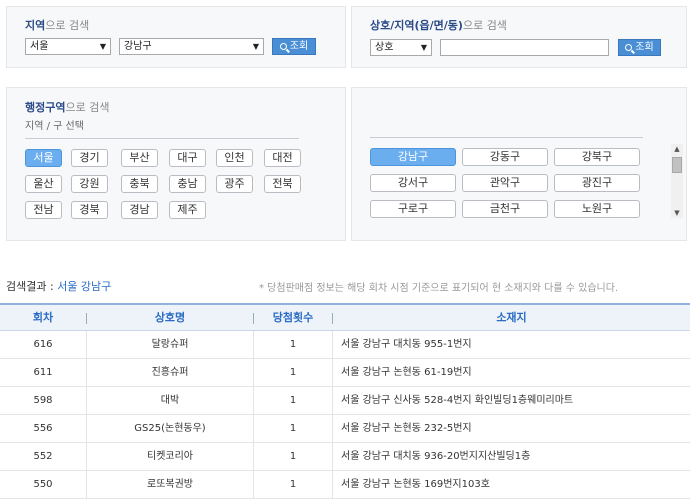  What do you see at coordinates (89, 184) in the screenshot?
I see `region-button: 강원` at bounding box center [89, 184].